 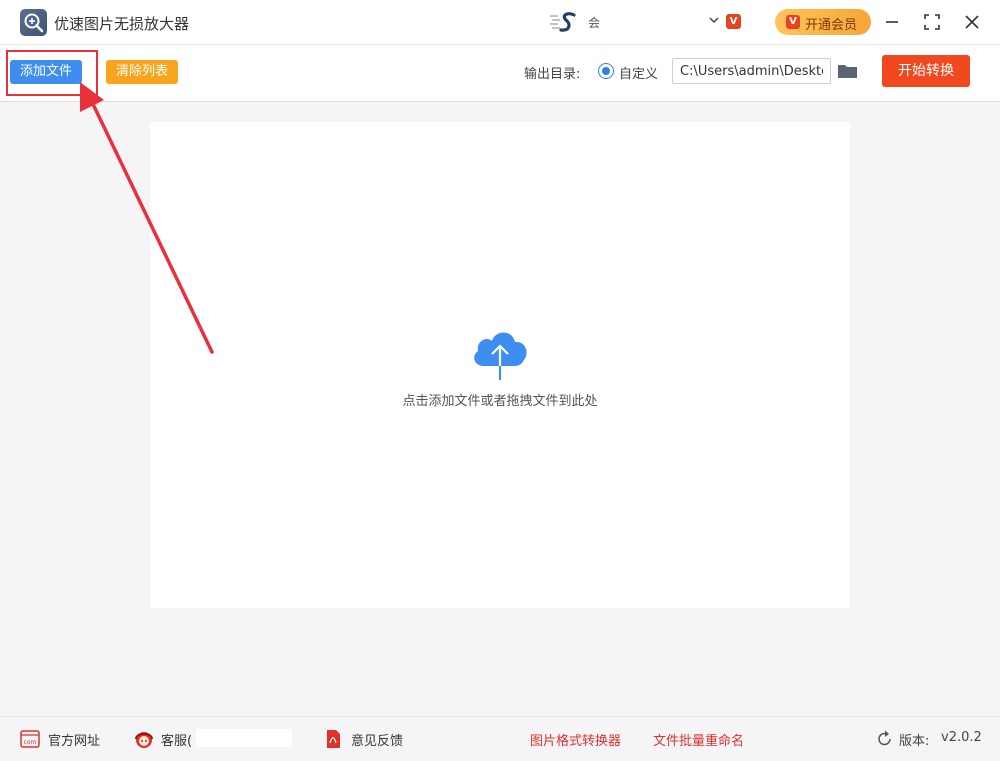 I want to click on version-label: 版本:, so click(x=914, y=741).